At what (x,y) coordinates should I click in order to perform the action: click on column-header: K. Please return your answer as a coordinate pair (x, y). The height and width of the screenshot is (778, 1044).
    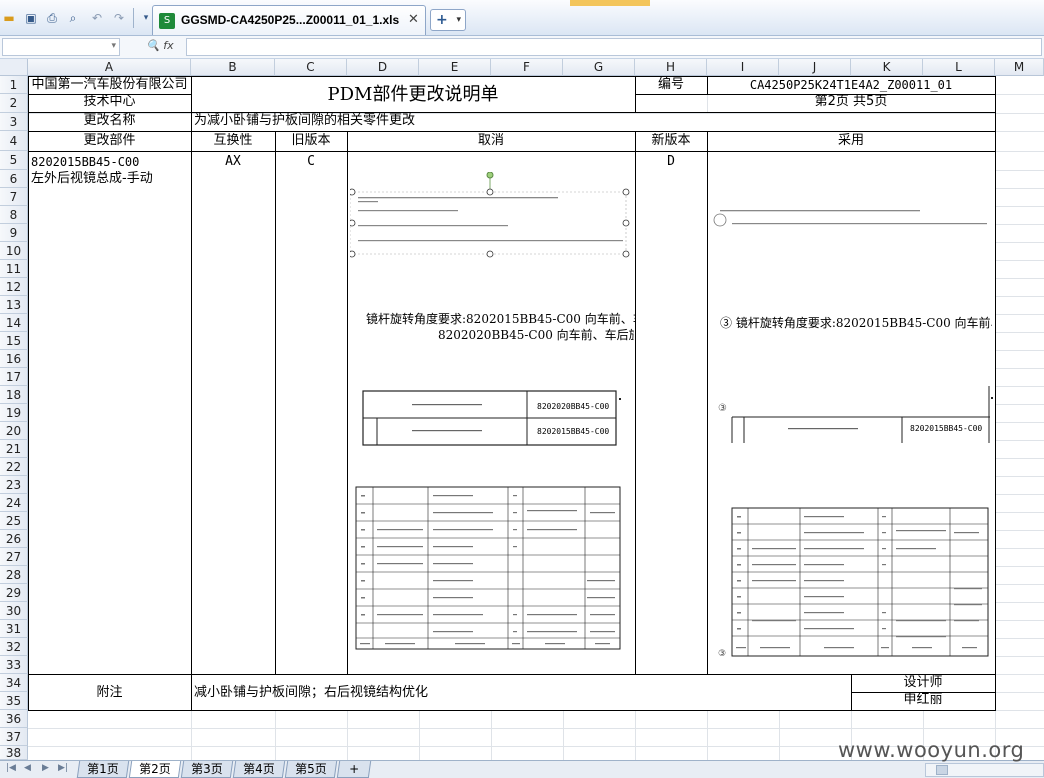
    Looking at the image, I should click on (887, 67).